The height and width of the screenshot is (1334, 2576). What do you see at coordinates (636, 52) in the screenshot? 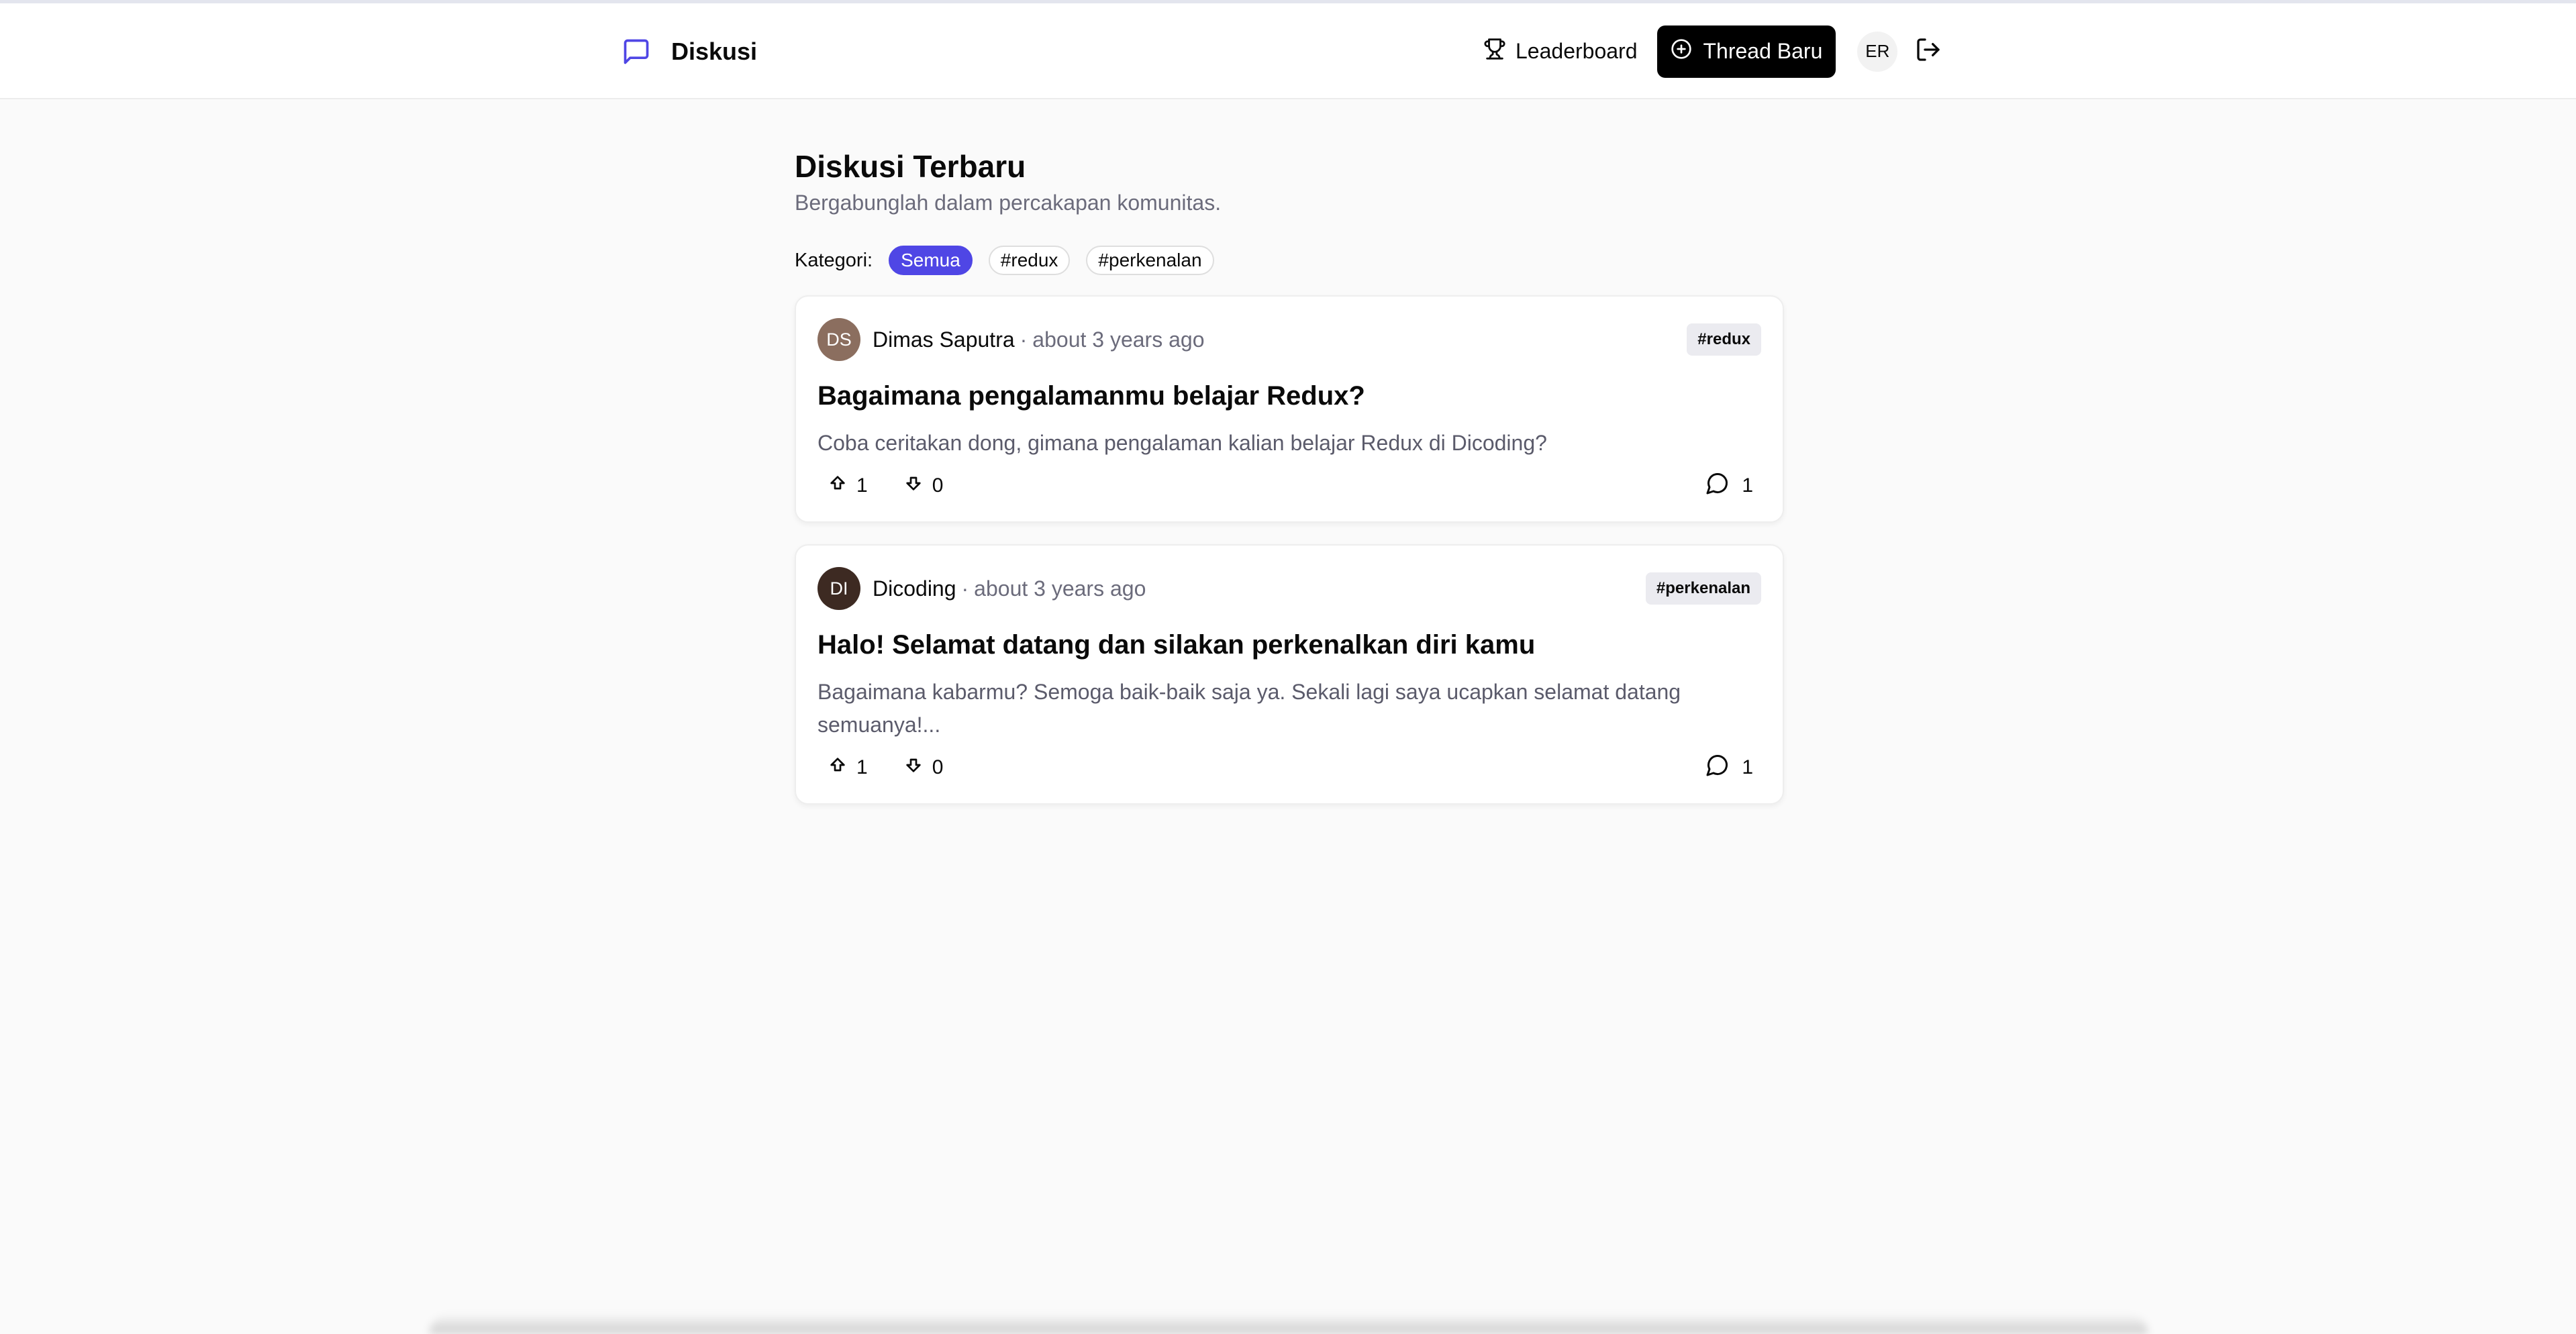
I see `chat-bubble-icon` at bounding box center [636, 52].